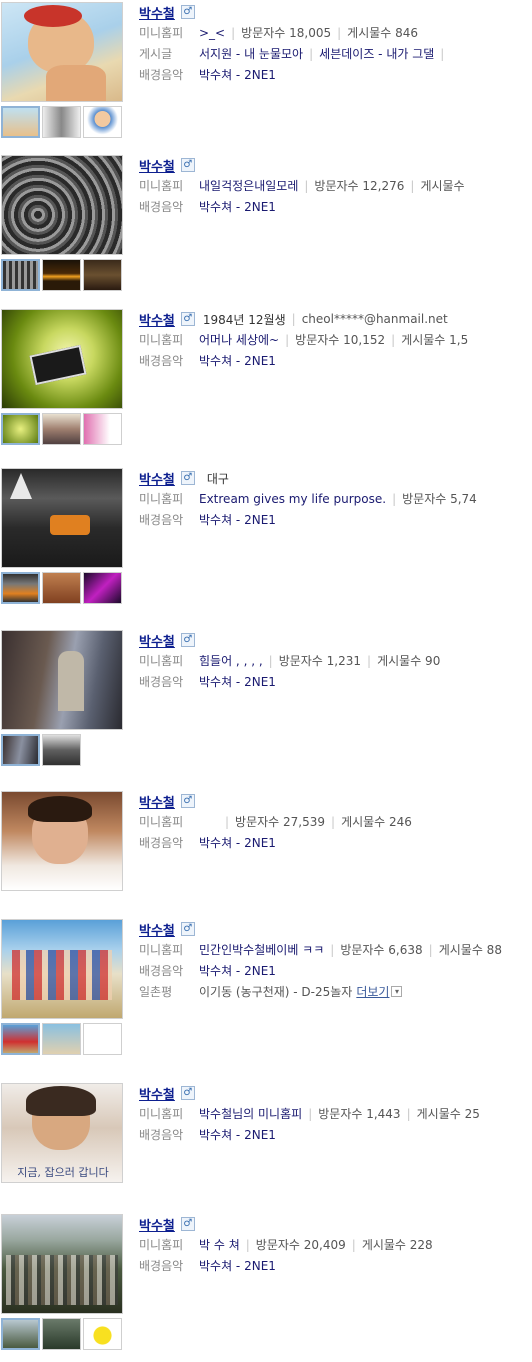 The image size is (532, 1362). I want to click on visitor-count: 방문자수 18,005, so click(286, 33).